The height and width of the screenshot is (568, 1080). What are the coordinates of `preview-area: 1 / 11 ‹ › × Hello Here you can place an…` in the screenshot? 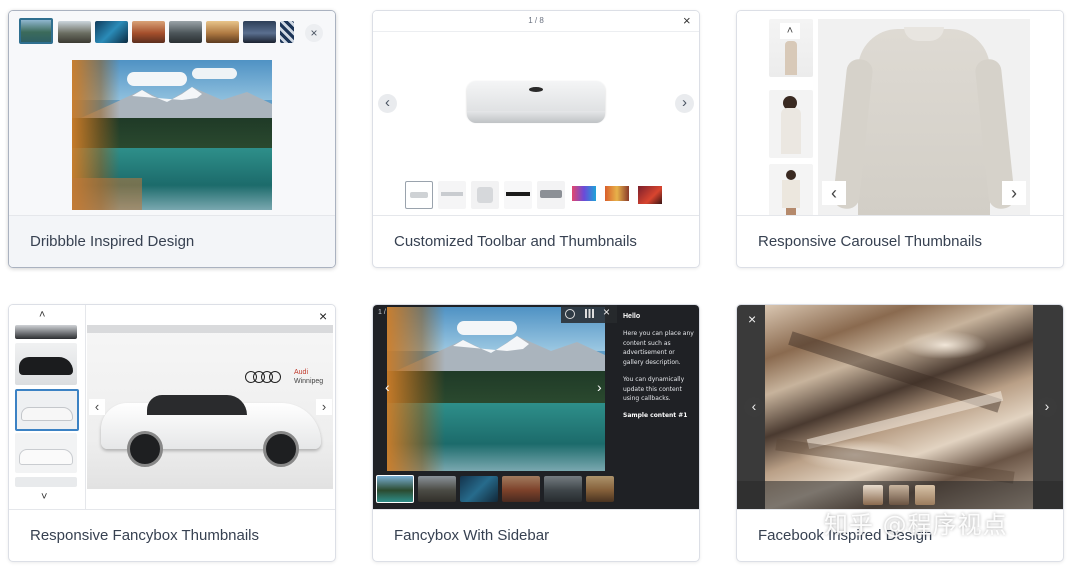 It's located at (536, 407).